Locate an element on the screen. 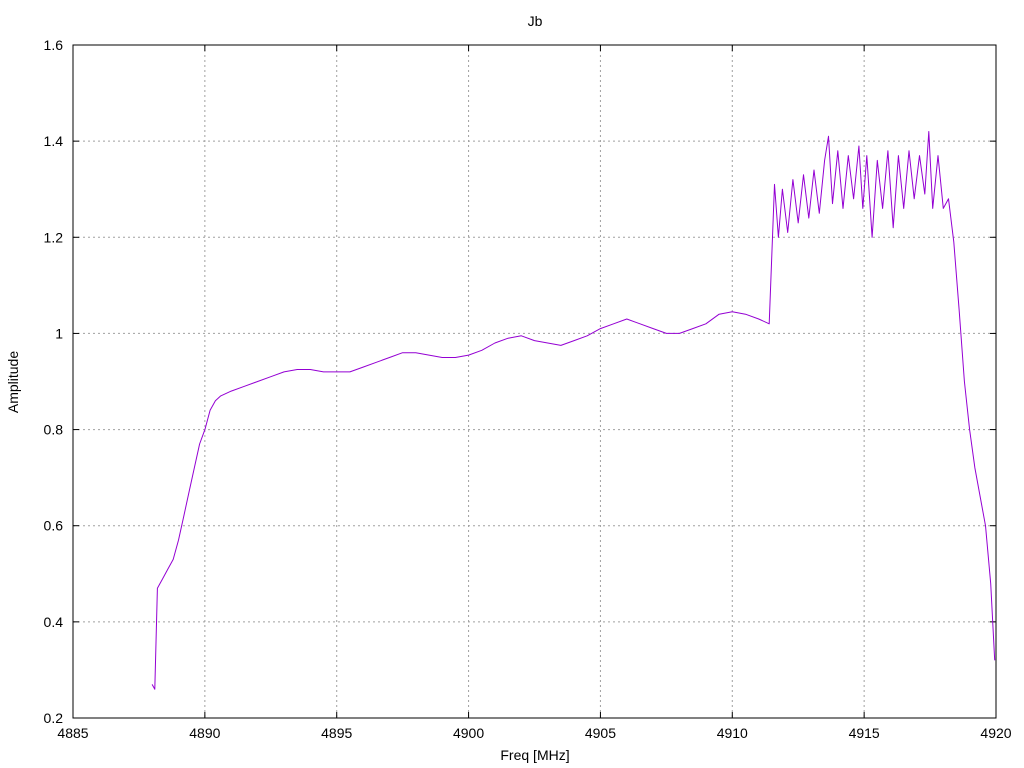  y-tick-label: 1.2 is located at coordinates (54, 237).